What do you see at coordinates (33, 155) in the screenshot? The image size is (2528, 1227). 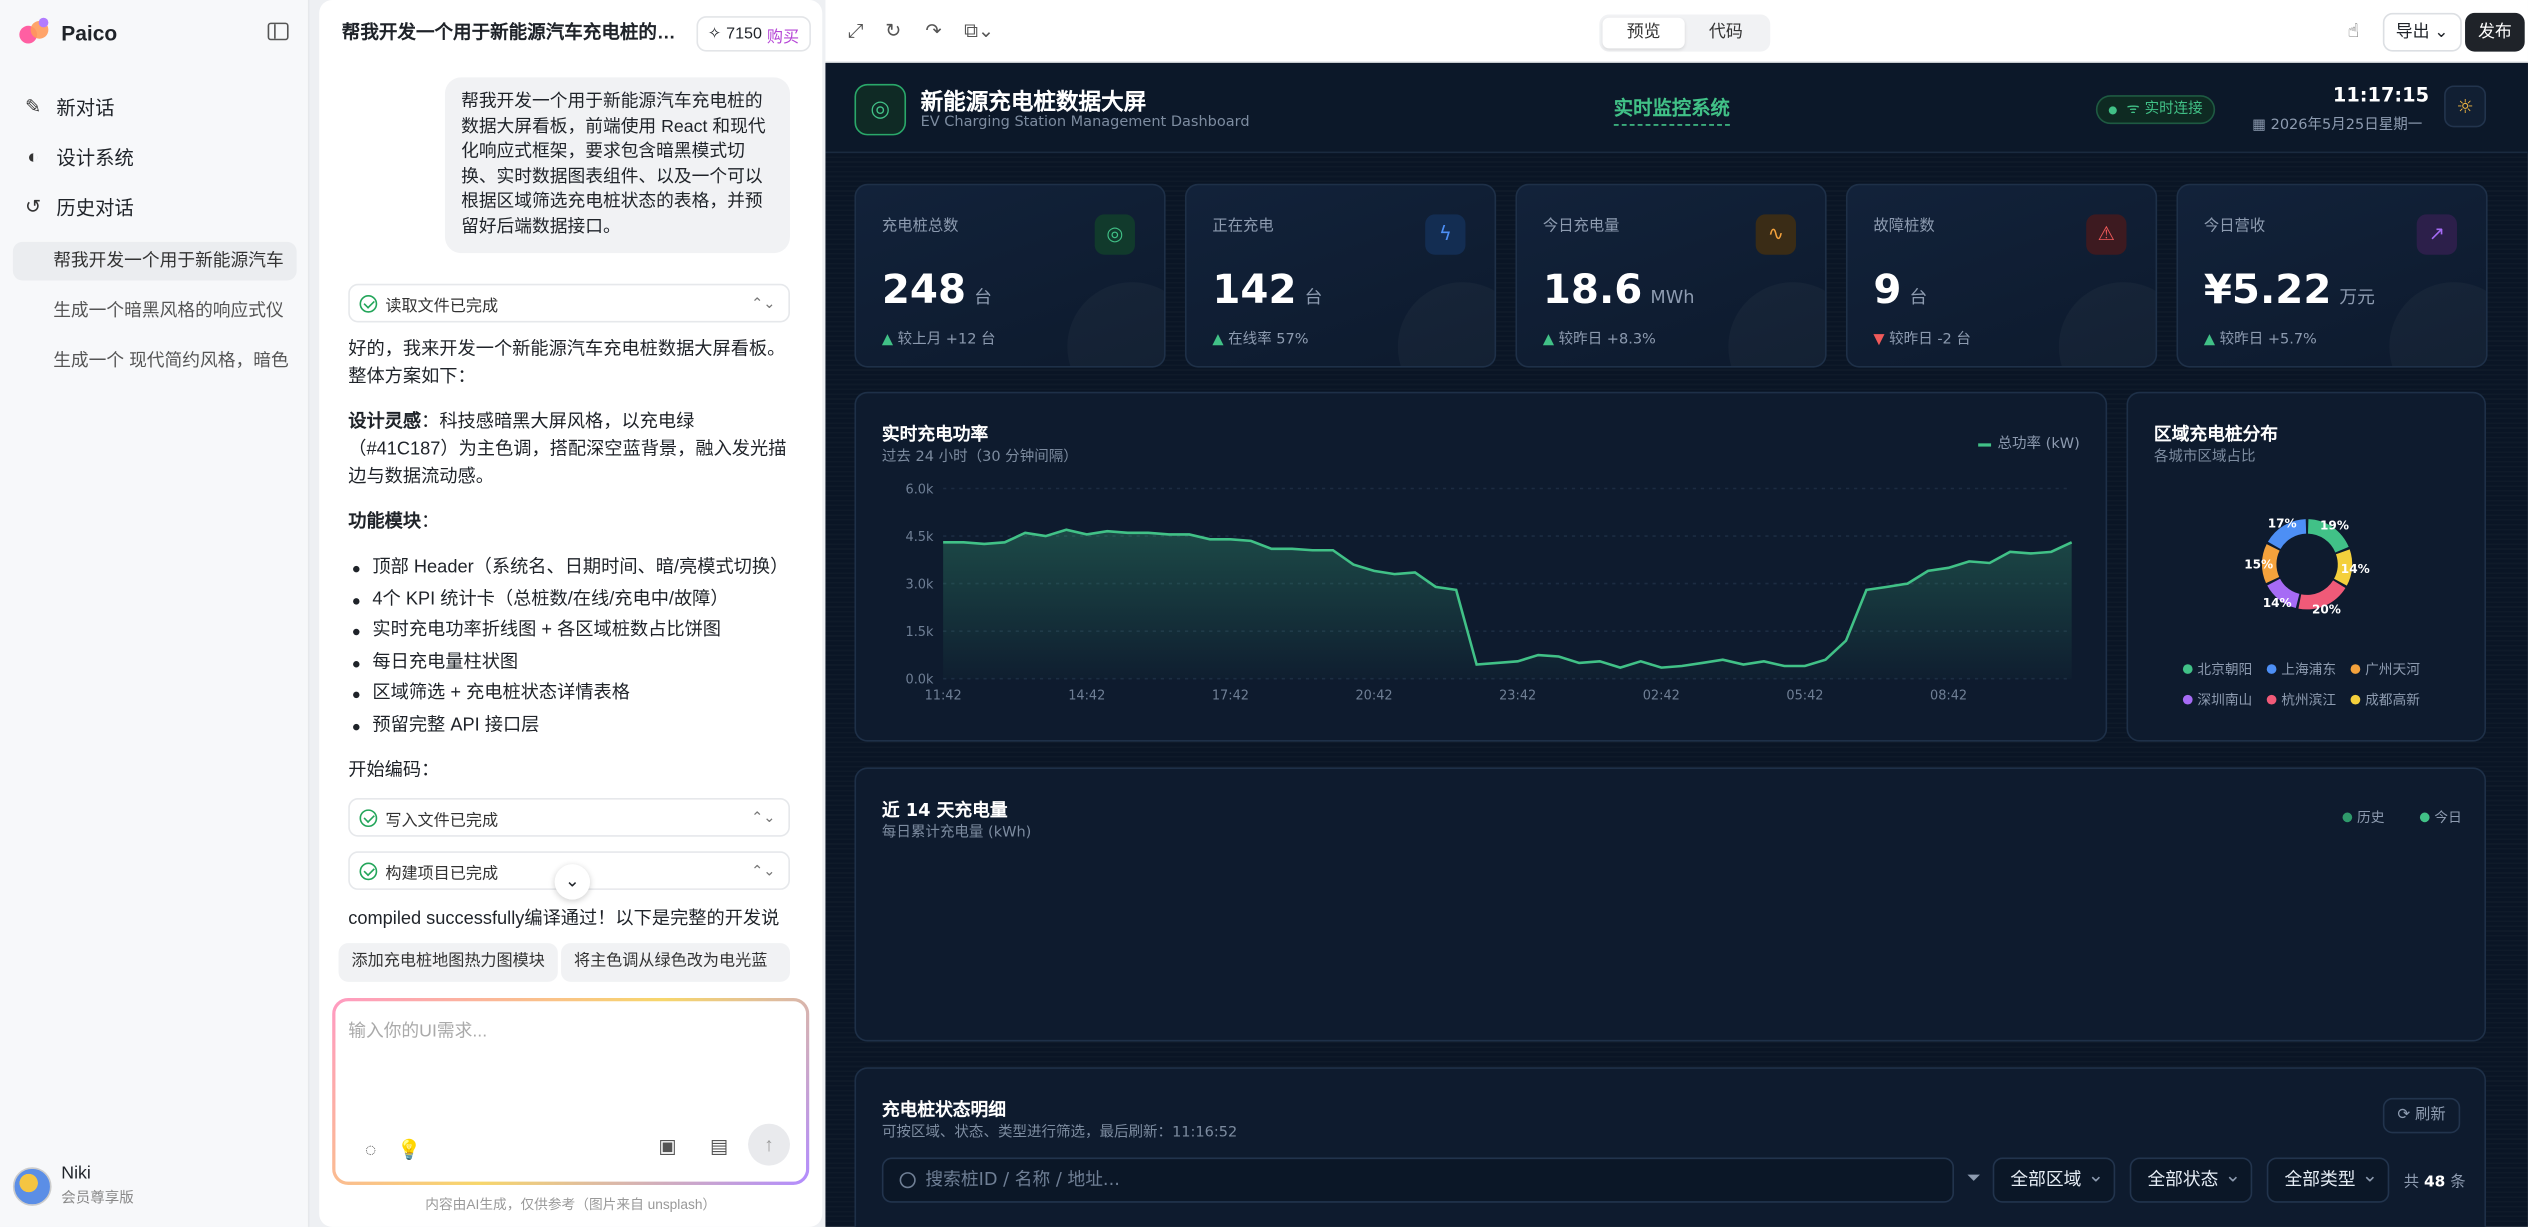 I see `palette-icon: ◐` at bounding box center [33, 155].